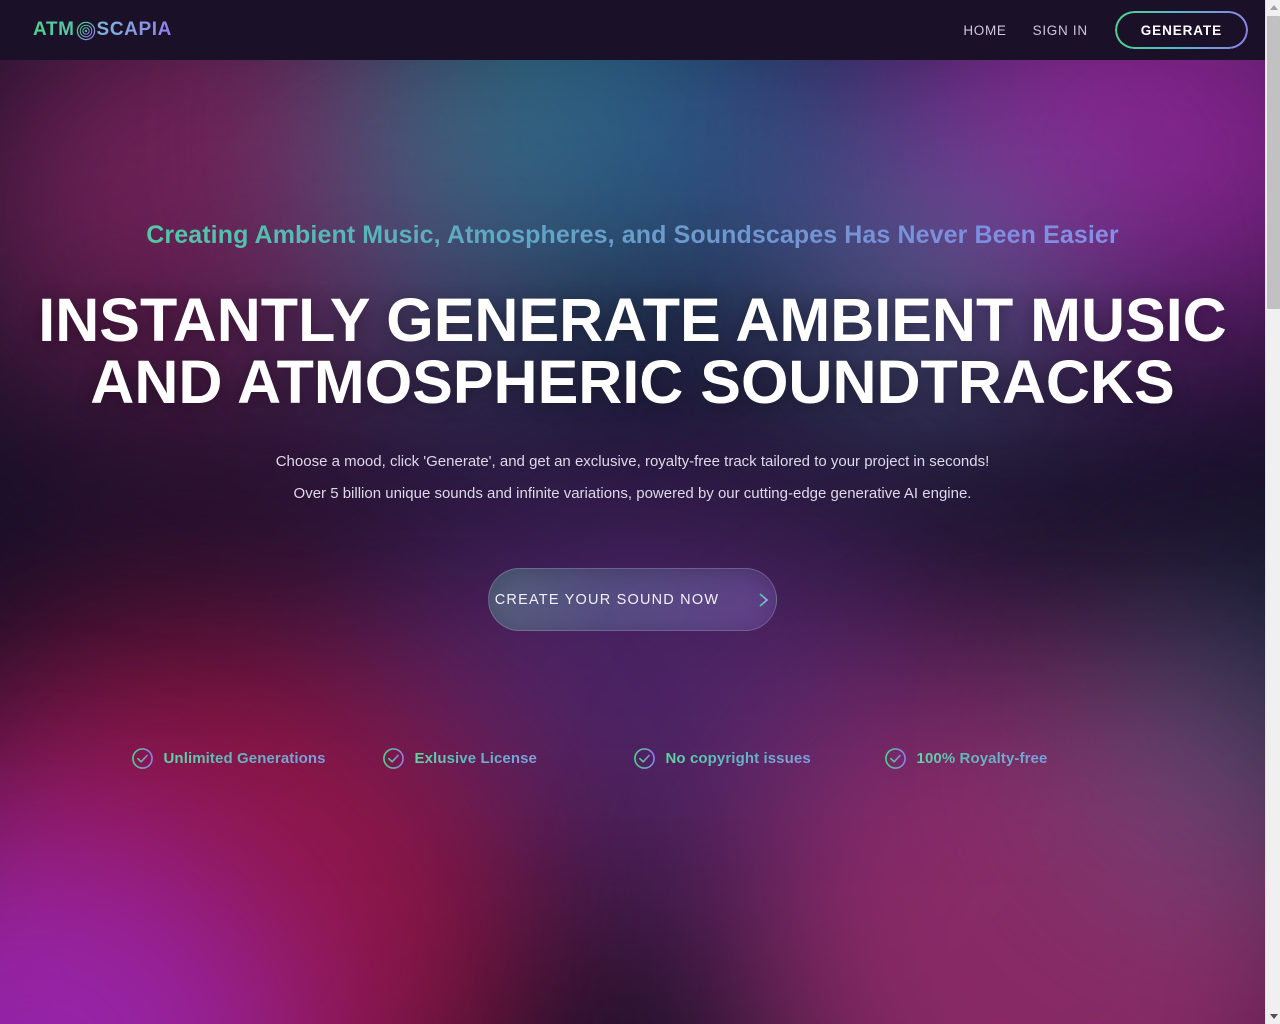 The width and height of the screenshot is (1280, 1024). I want to click on feature-label: No copyright issues, so click(738, 758).